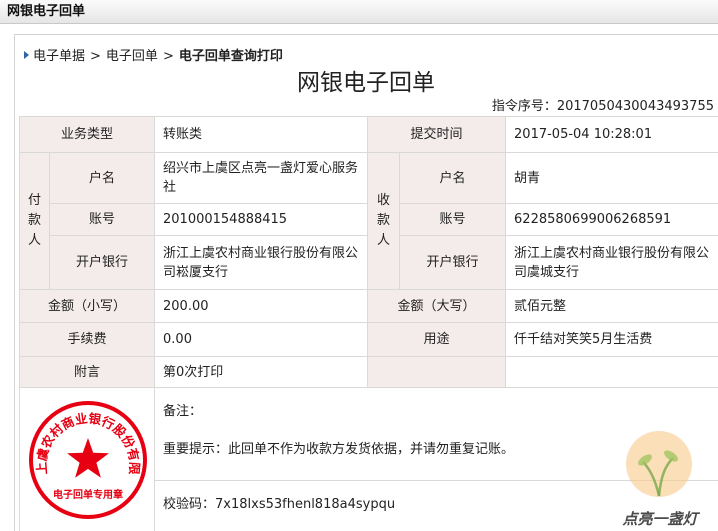 This screenshot has width=718, height=531. I want to click on breadcrumb-item-electronic-docs: 电子单据, so click(59, 56).